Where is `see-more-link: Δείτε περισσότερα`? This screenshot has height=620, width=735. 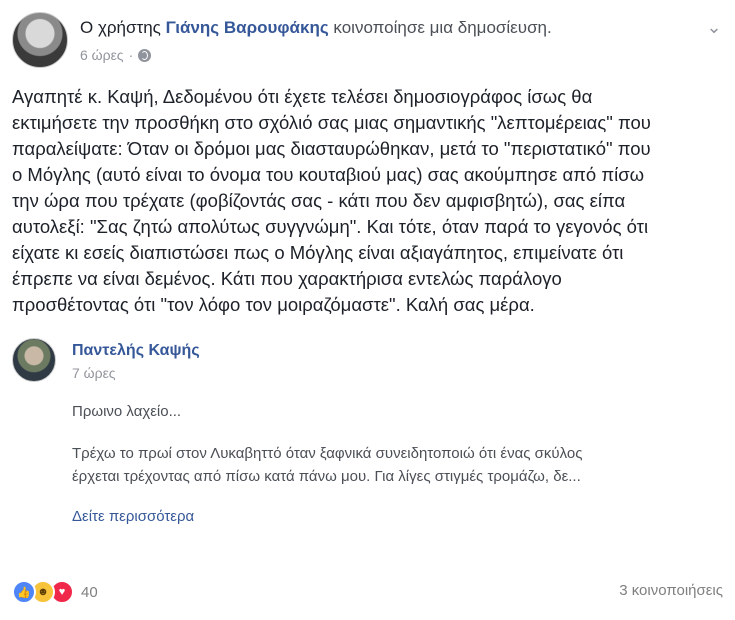
see-more-link: Δείτε περισσότερα is located at coordinates (133, 516).